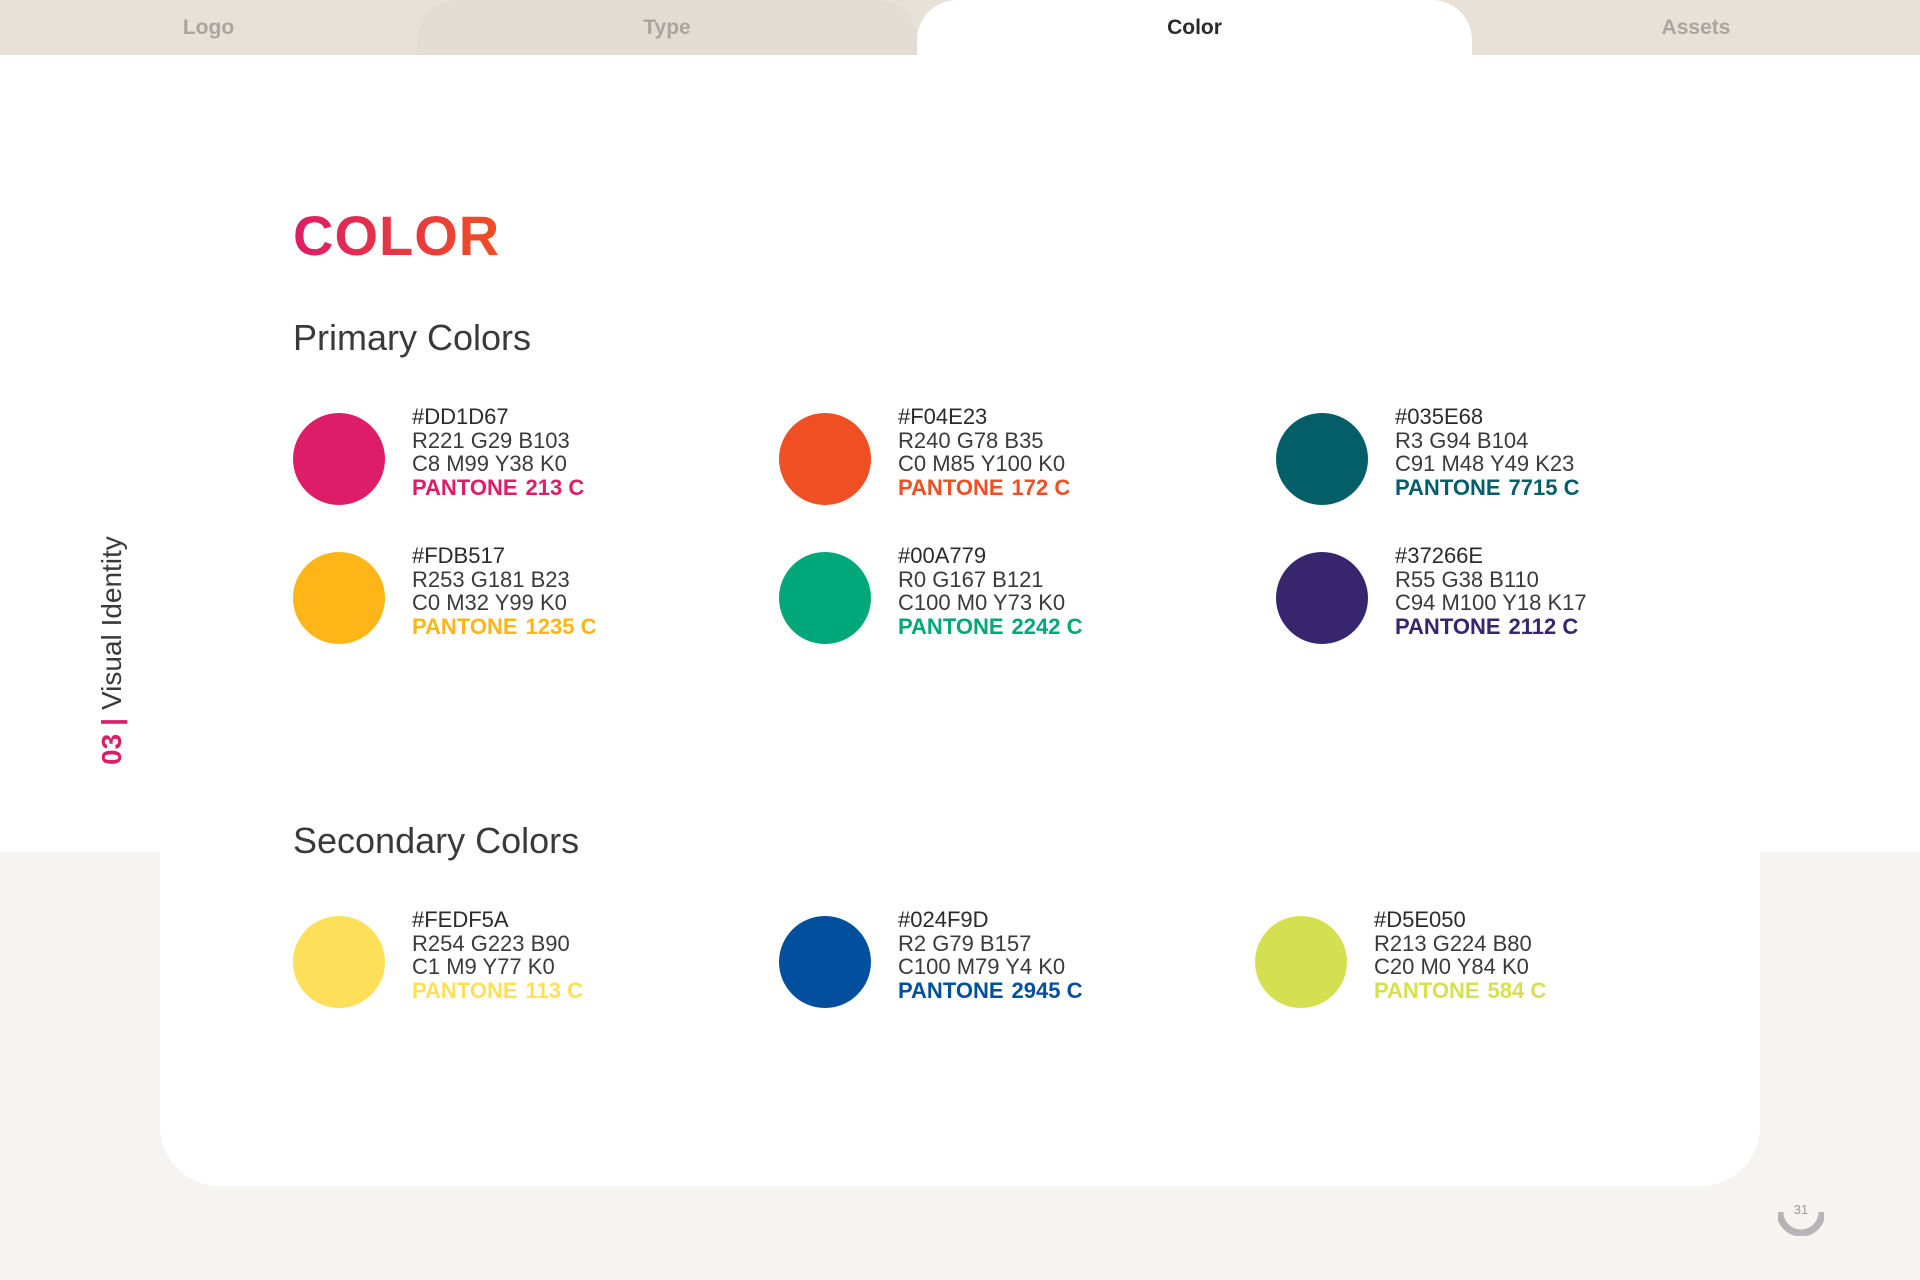 The width and height of the screenshot is (1920, 1280). Describe the element at coordinates (489, 602) in the screenshot. I see `cmyk-value: C0 M32 Y99 K0` at that location.